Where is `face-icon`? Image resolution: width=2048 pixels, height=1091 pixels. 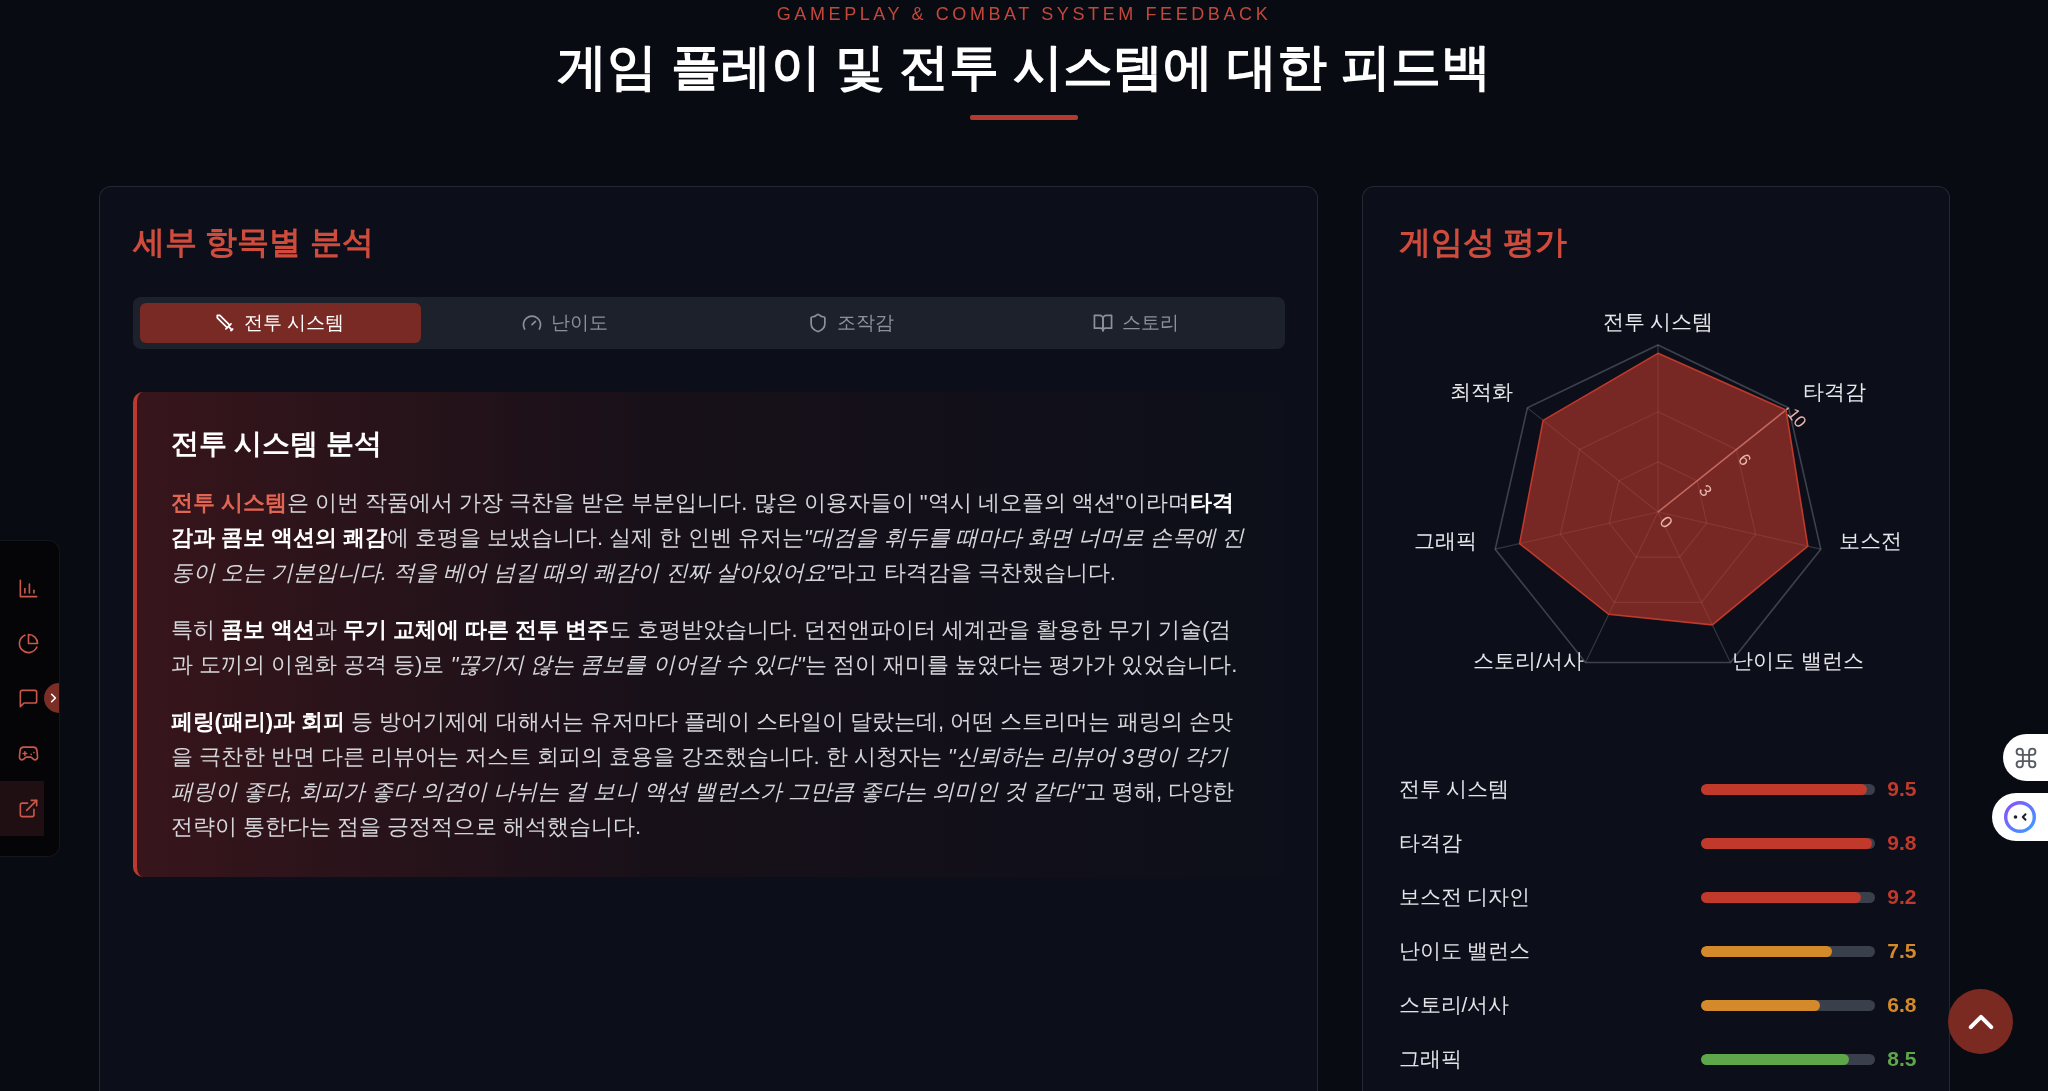
face-icon is located at coordinates (2020, 817).